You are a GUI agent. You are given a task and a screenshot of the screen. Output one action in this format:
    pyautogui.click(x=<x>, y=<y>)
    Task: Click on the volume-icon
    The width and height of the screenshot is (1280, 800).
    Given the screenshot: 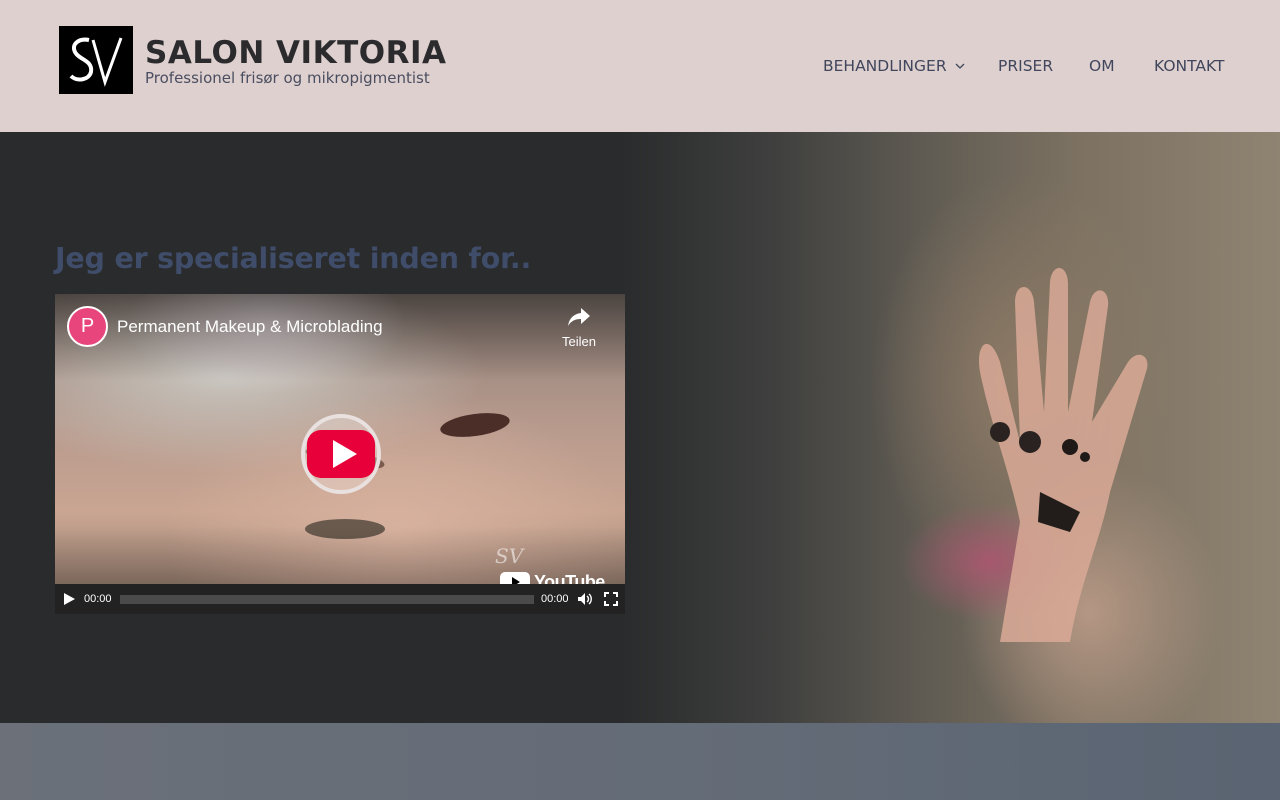 What is the action you would take?
    pyautogui.click(x=585, y=599)
    